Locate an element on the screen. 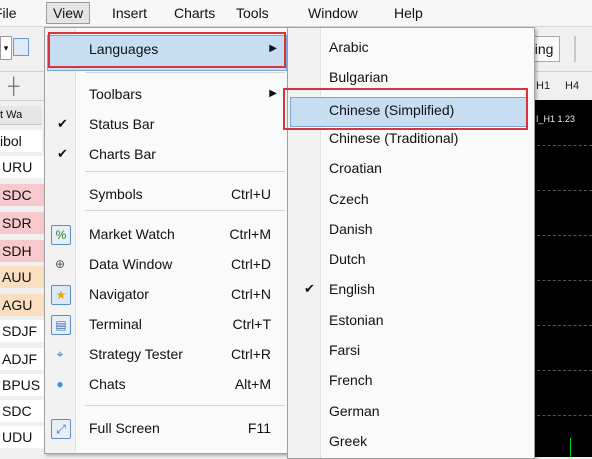  view-menu-item-navigator: ★ Navigator Ctrl+N is located at coordinates (167, 295).